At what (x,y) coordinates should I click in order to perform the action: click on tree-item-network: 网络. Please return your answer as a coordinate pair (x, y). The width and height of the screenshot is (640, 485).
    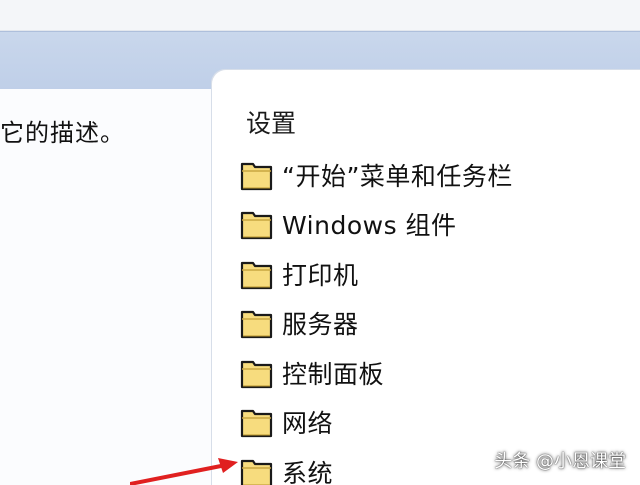
    Looking at the image, I should click on (376, 423).